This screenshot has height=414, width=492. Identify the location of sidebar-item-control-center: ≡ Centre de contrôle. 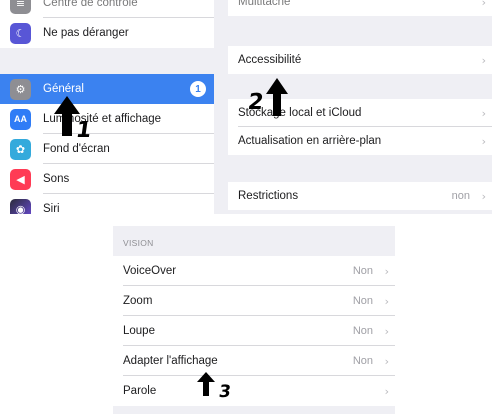
(107, 9).